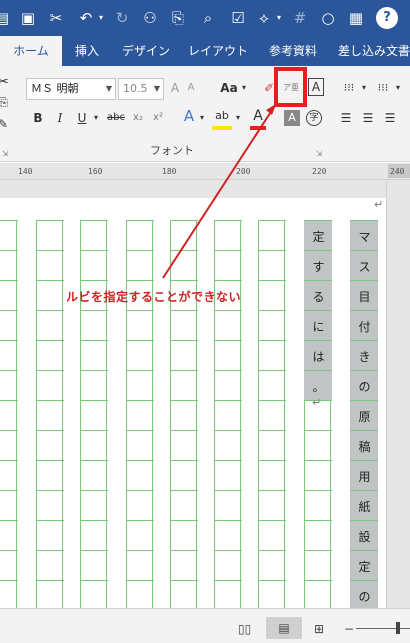 The width and height of the screenshot is (410, 643). Describe the element at coordinates (318, 356) in the screenshot. I see `manuscript-char: は` at that location.